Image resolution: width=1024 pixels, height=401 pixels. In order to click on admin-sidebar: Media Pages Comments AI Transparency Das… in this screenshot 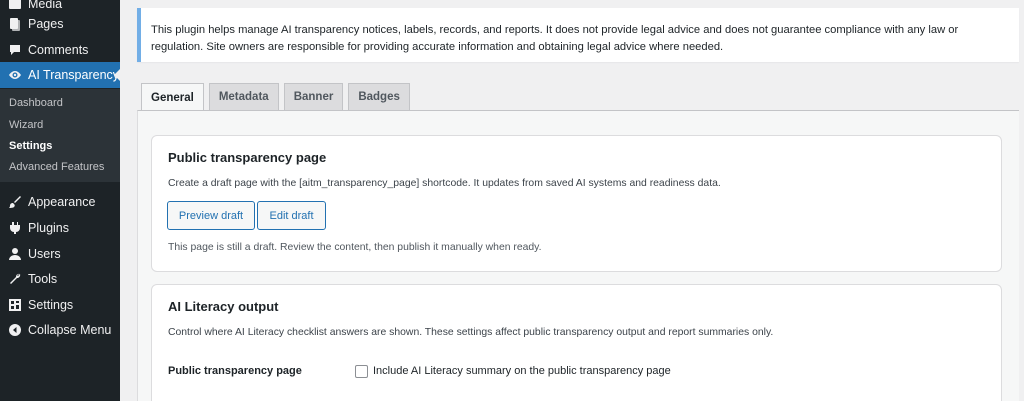, I will do `click(60, 200)`.